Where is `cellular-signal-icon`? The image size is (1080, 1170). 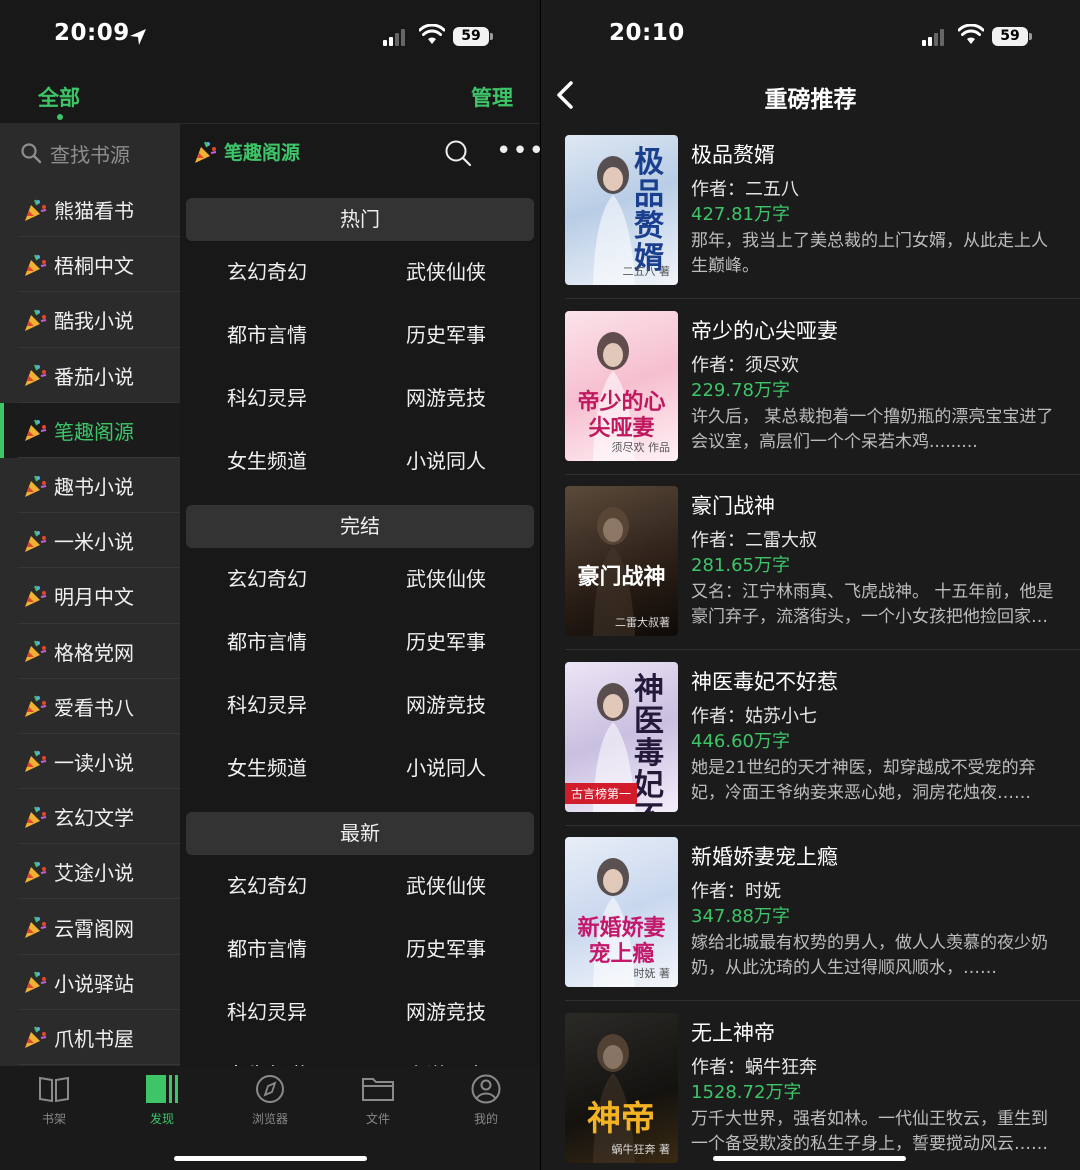 cellular-signal-icon is located at coordinates (394, 37).